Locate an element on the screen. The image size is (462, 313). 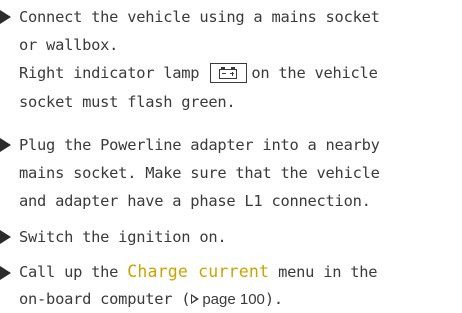
step-note-line: socket must flash green. is located at coordinates (127, 102).